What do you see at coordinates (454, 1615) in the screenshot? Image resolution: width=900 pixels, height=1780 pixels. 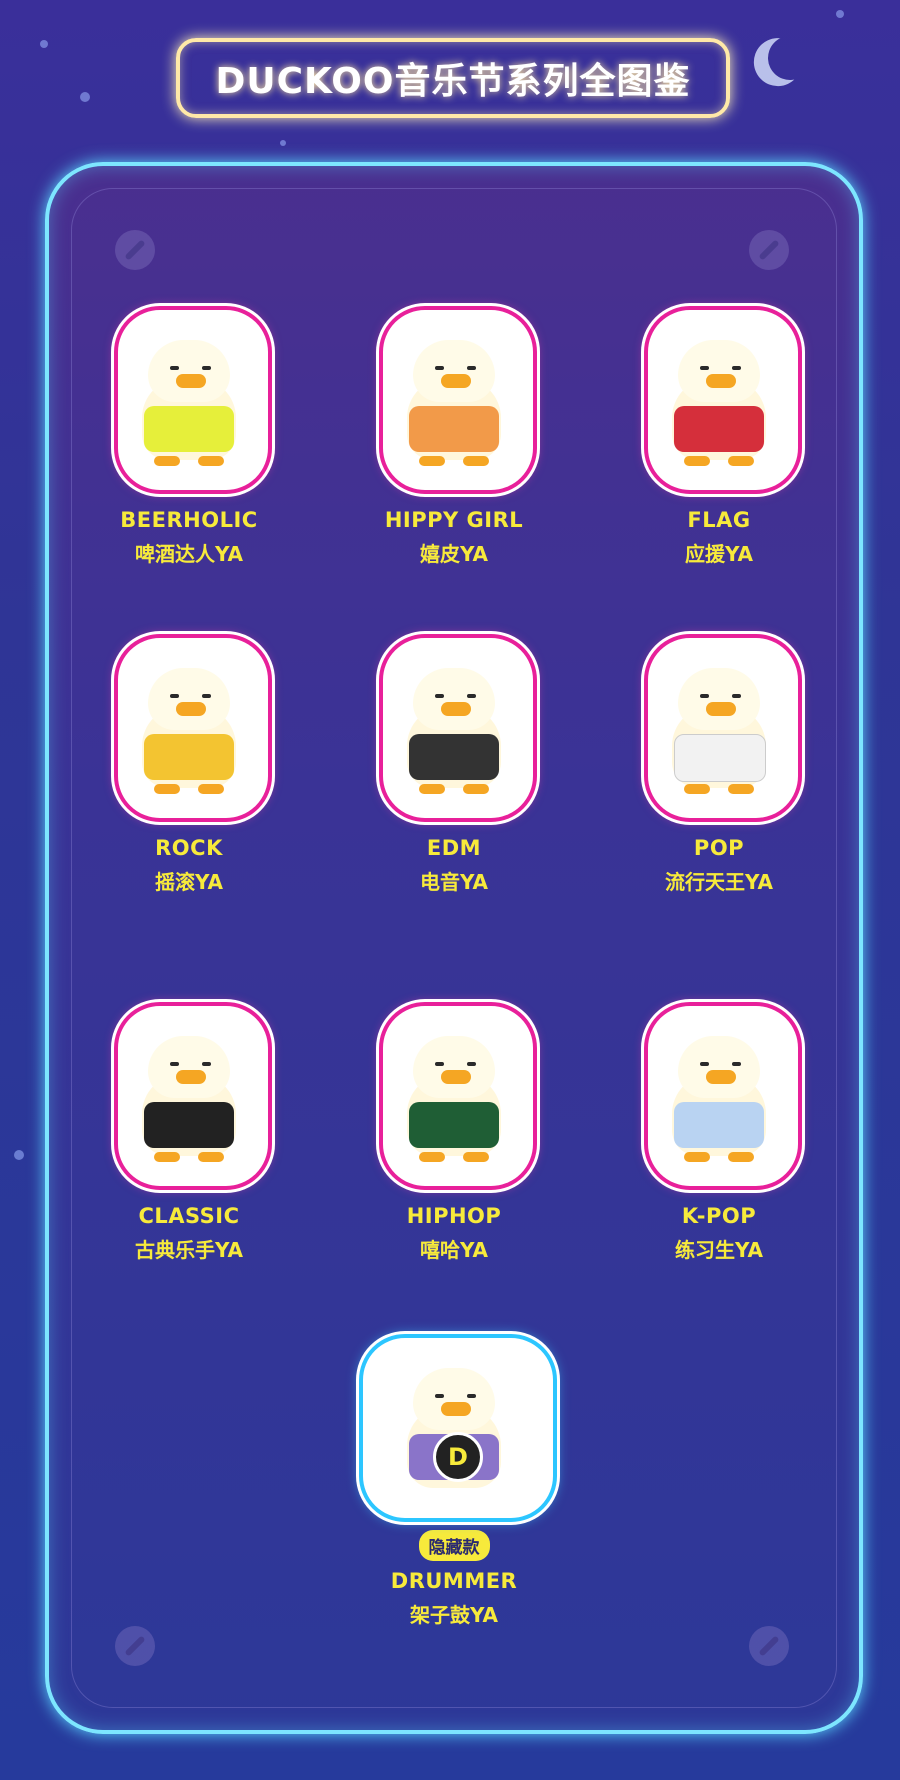 I see `figure-name-cn: 架子鼓YA` at bounding box center [454, 1615].